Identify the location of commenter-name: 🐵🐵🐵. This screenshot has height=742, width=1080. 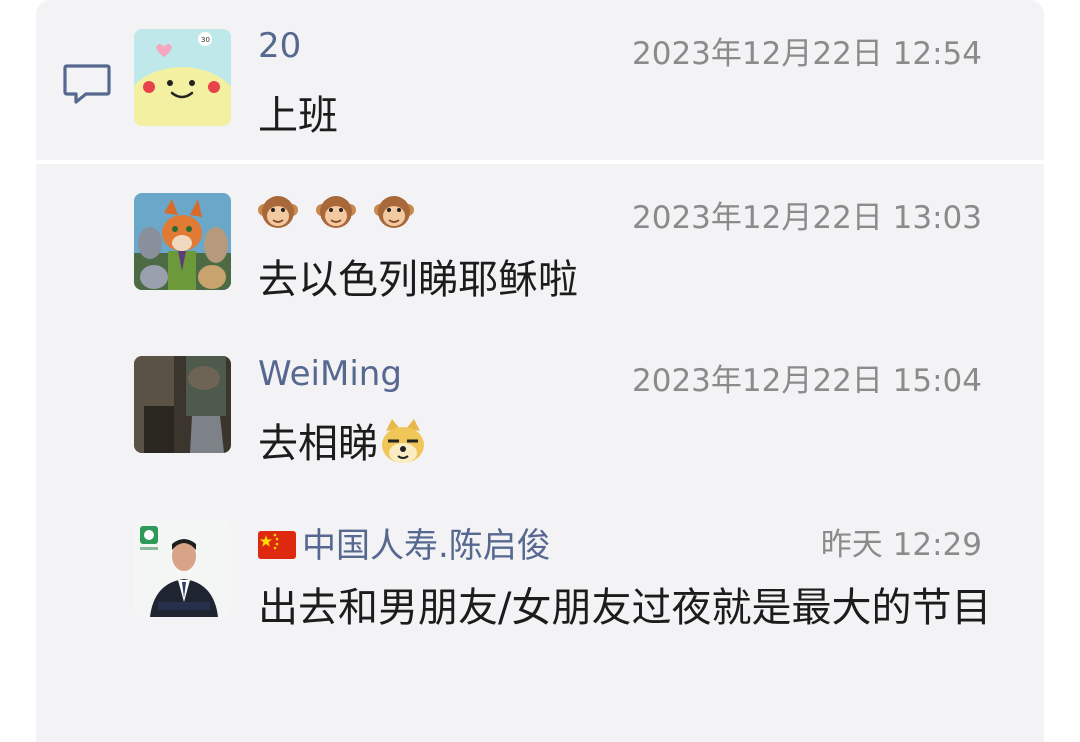
(345, 210).